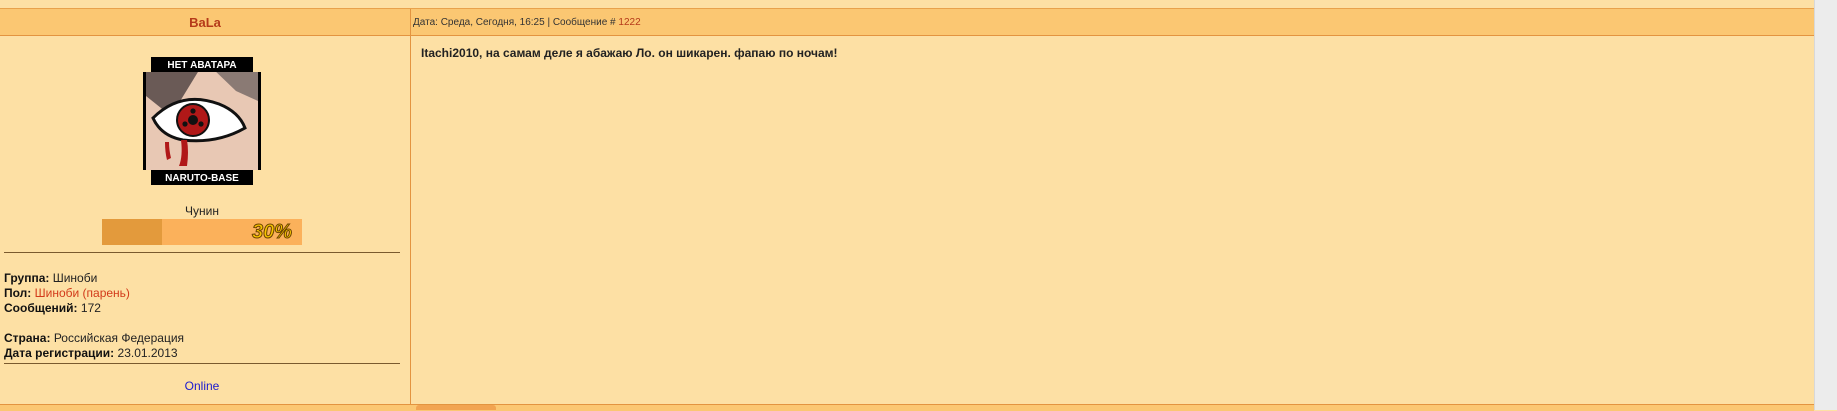 The width and height of the screenshot is (1837, 411). I want to click on avatar-top-text: НЕТ АВАТАРА, so click(201, 65).